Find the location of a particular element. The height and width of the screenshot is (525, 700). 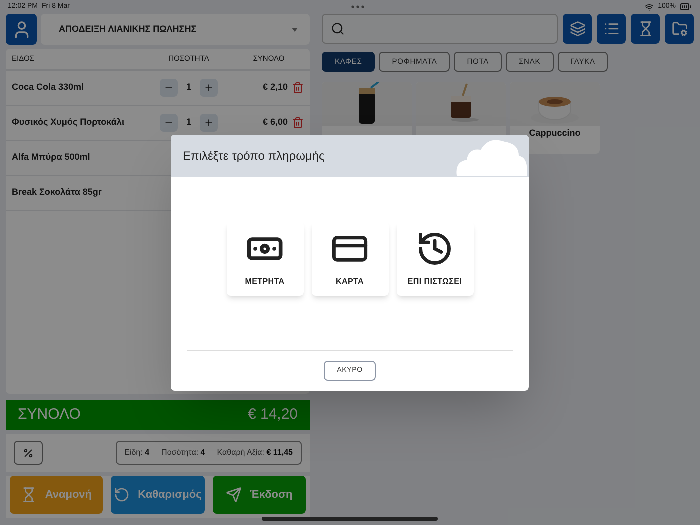

customer-button is located at coordinates (21, 29).